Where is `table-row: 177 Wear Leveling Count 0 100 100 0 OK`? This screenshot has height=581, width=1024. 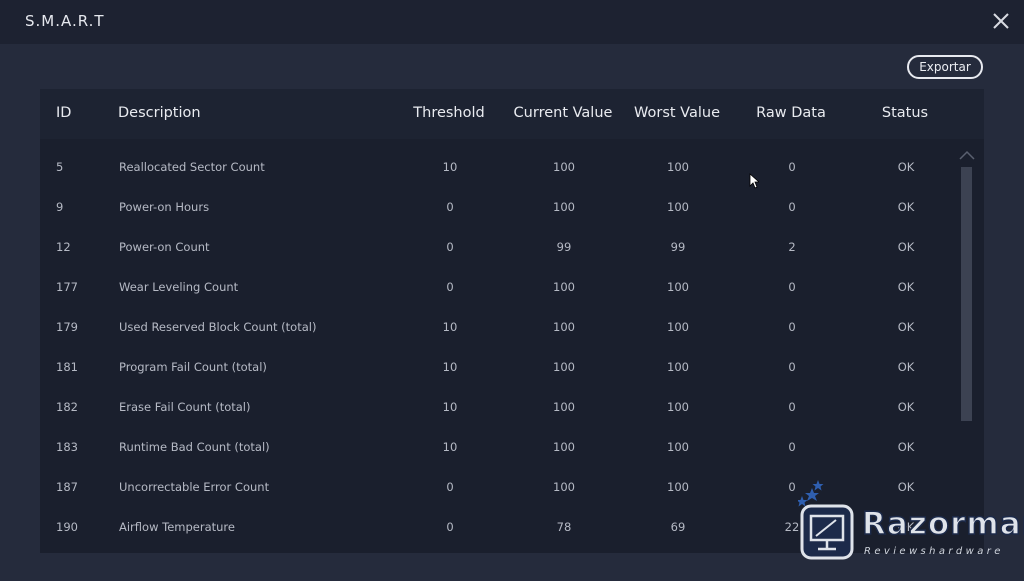 table-row: 177 Wear Leveling Count 0 100 100 0 OK is located at coordinates (512, 288).